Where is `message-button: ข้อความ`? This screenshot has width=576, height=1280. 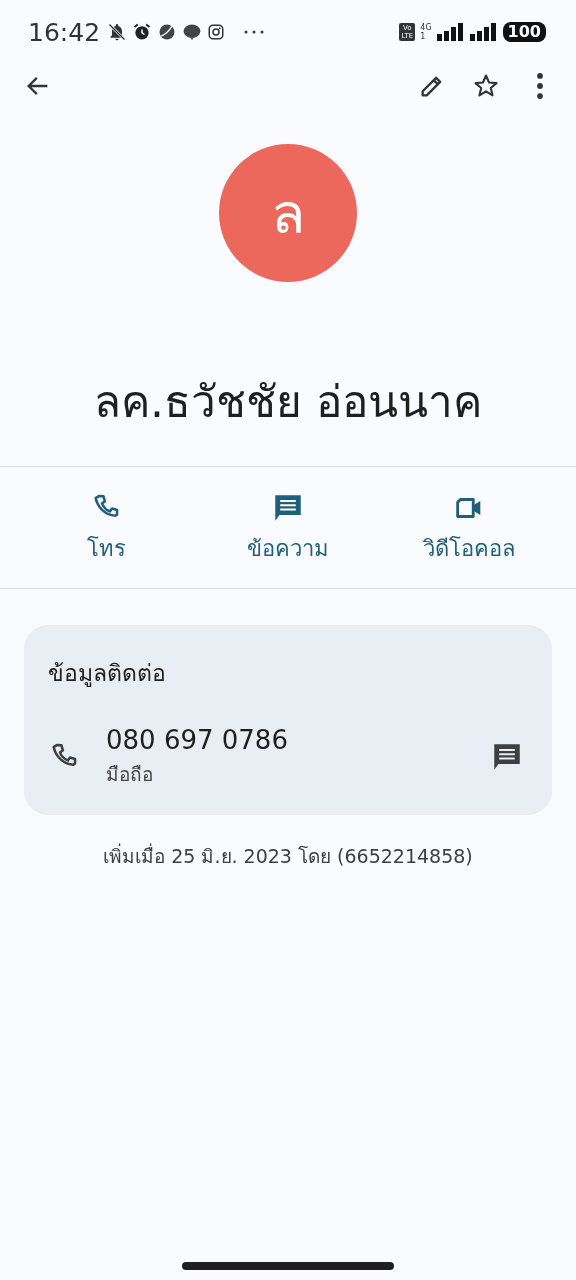
message-button: ข้อความ is located at coordinates (288, 528).